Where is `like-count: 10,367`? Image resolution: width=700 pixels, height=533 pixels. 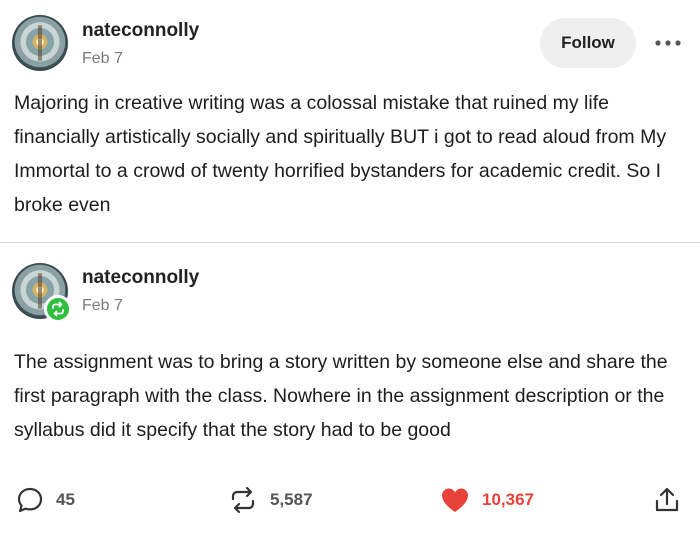 like-count: 10,367 is located at coordinates (508, 499).